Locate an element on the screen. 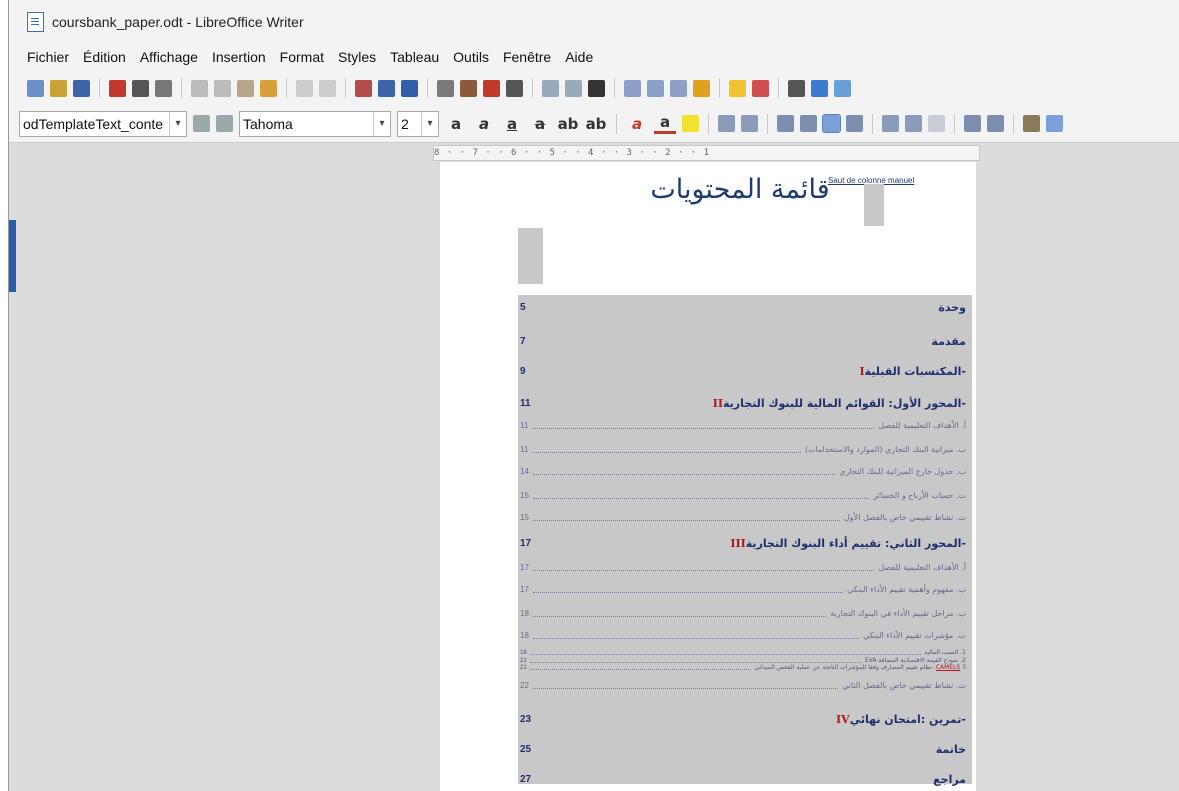 The width and height of the screenshot is (1179, 791). undo-icon is located at coordinates (304, 88).